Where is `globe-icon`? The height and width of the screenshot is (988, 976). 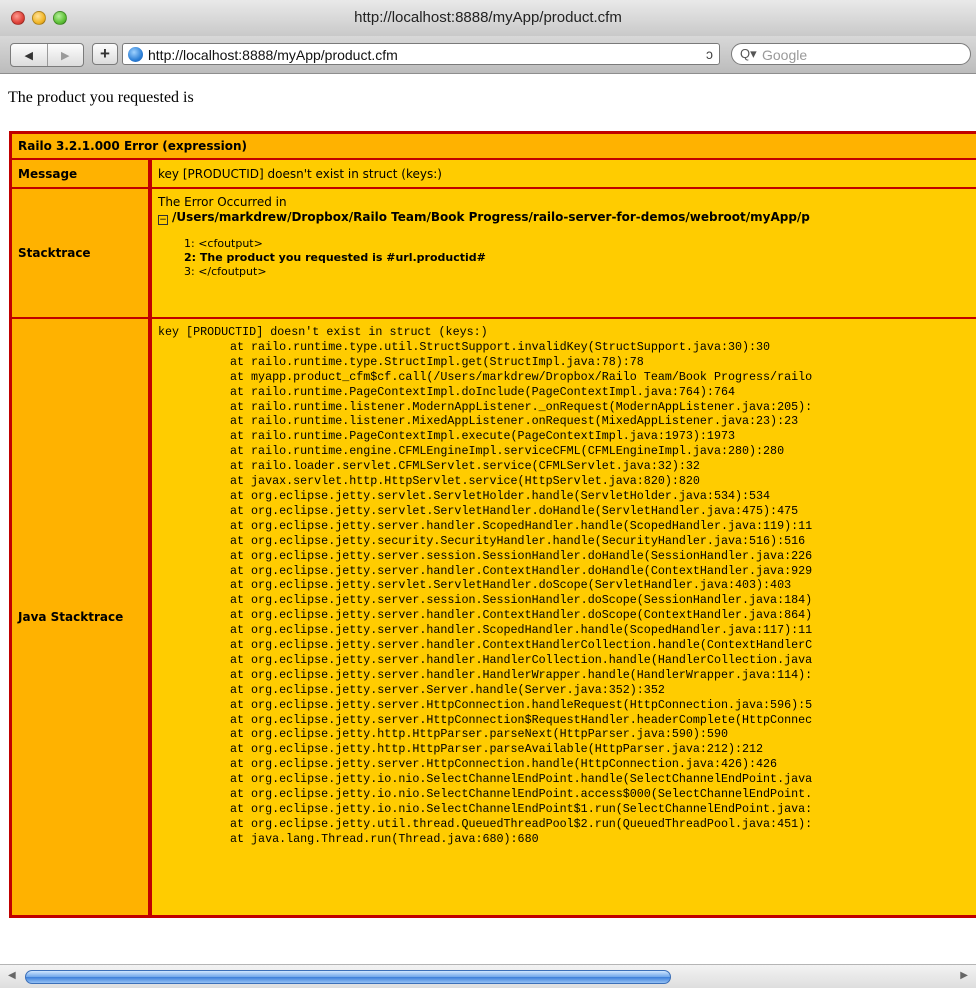 globe-icon is located at coordinates (135, 54).